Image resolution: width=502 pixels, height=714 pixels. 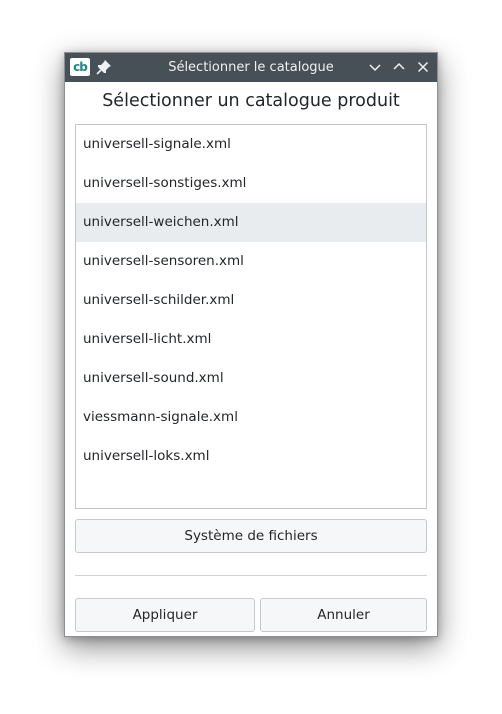 What do you see at coordinates (251, 101) in the screenshot?
I see `dialog-heading: Sélectionner un catalogue produit` at bounding box center [251, 101].